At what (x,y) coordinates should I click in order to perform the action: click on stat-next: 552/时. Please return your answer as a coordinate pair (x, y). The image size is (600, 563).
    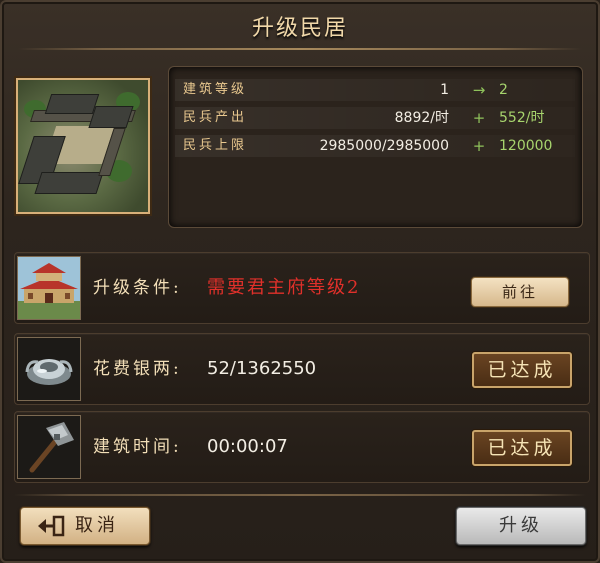
    Looking at the image, I should click on (522, 118).